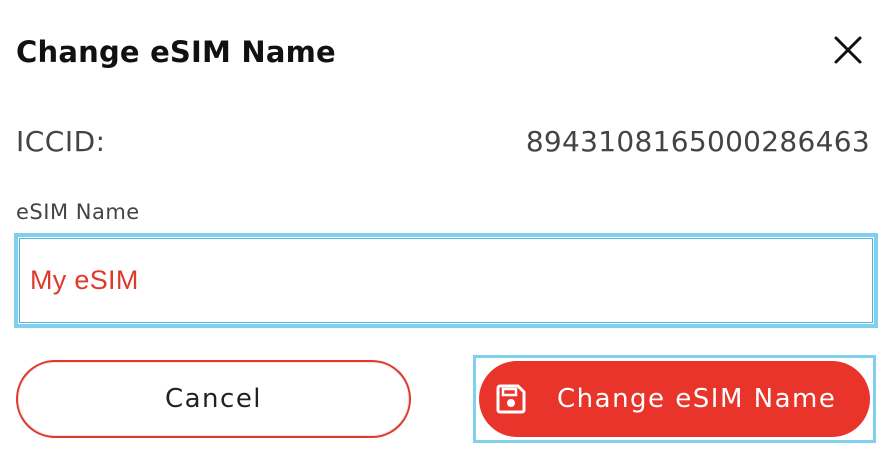  Describe the element at coordinates (213, 399) in the screenshot. I see `cancel-button: Cancel` at that location.